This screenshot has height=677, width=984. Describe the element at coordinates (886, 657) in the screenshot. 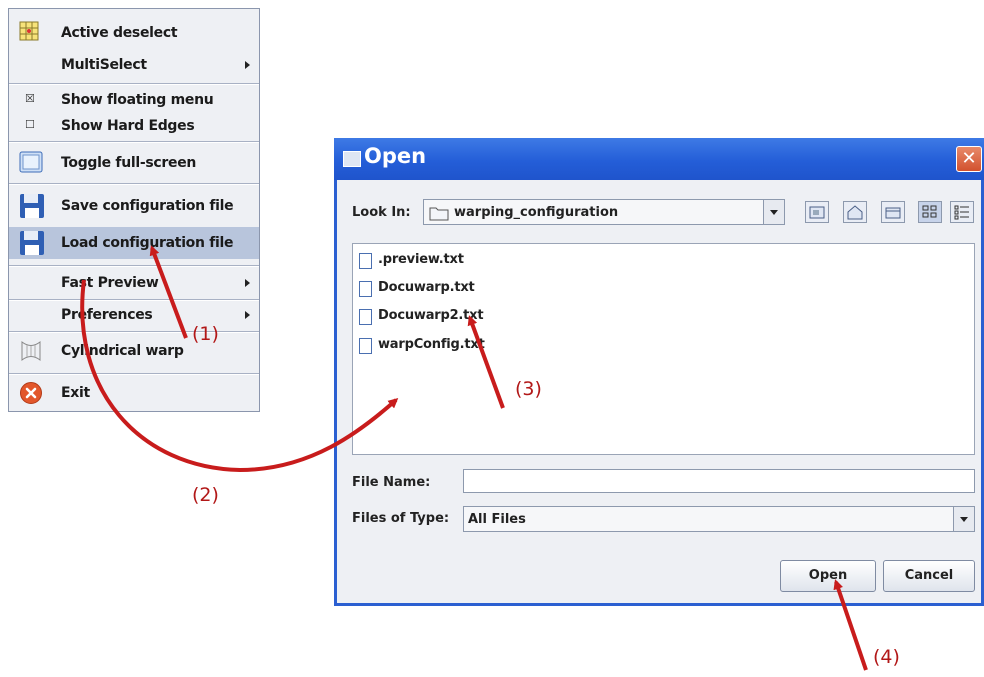

I see `annotation-label-4: (4)` at that location.